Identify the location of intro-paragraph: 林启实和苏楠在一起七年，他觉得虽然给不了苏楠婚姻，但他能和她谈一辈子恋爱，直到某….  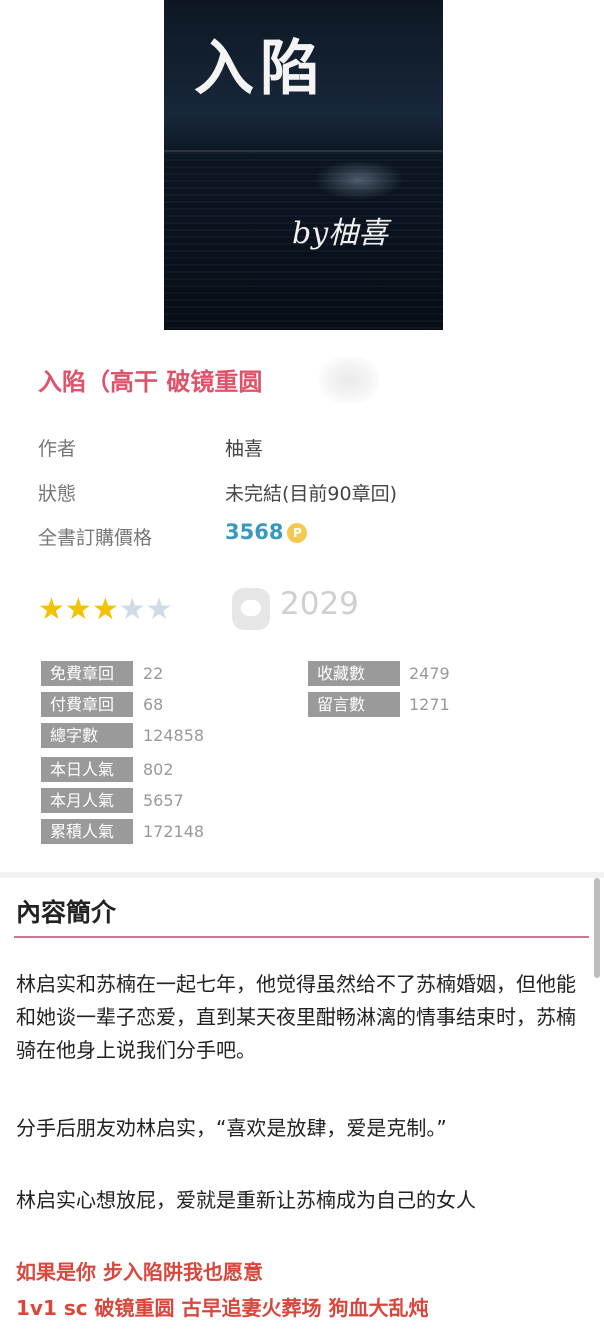
(296, 1017).